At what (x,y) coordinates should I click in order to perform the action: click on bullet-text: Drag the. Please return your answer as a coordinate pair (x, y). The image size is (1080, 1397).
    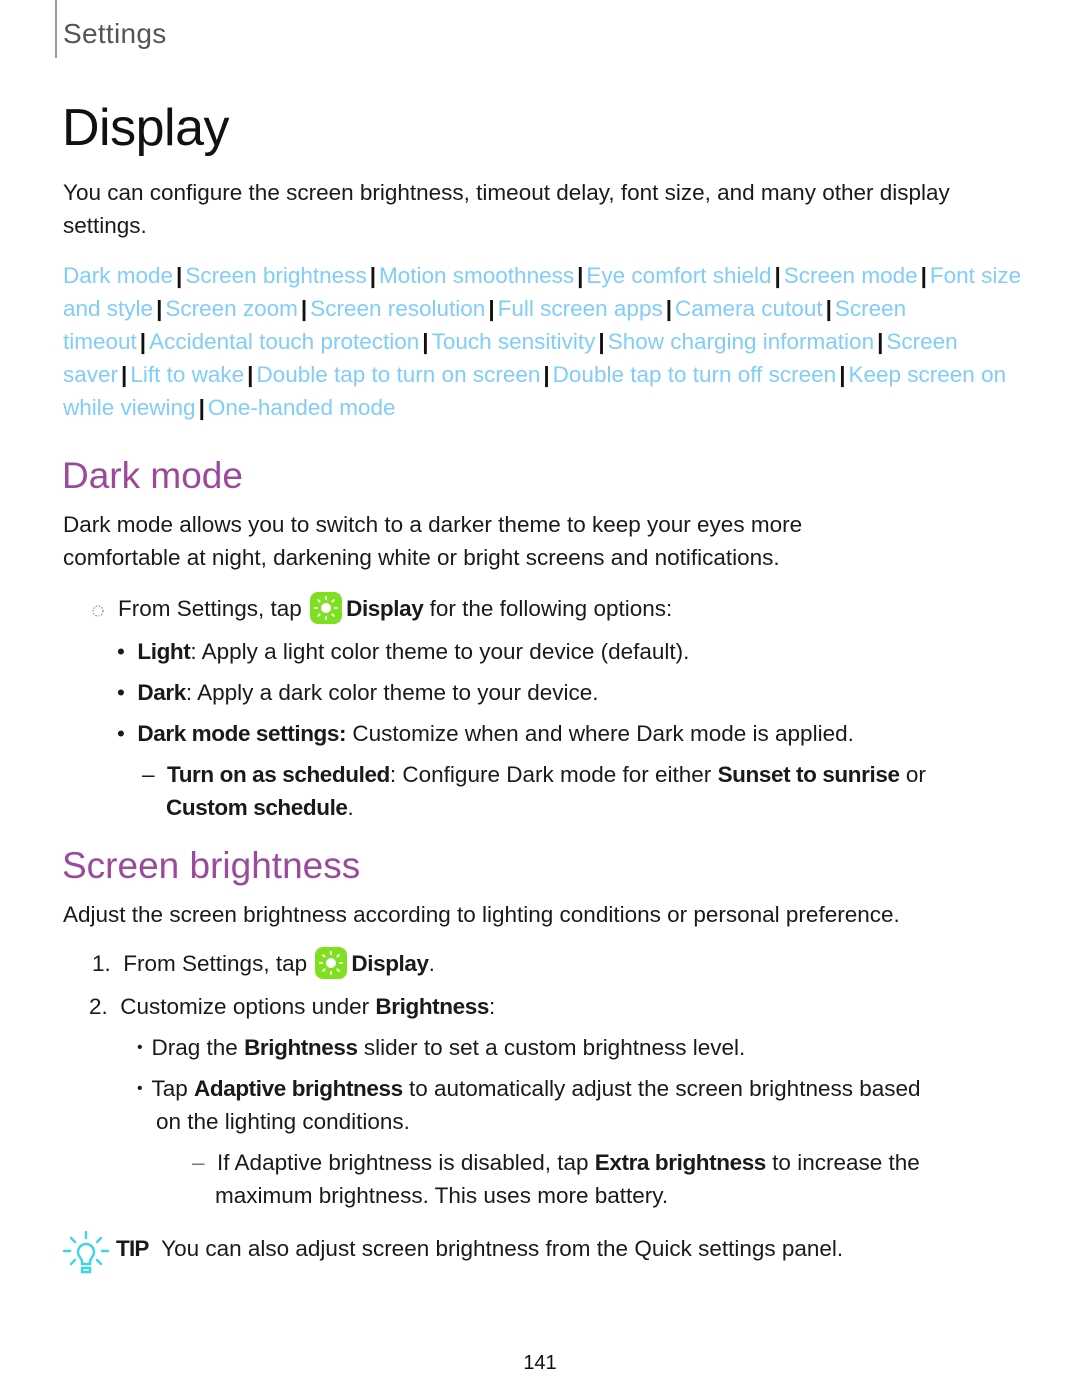
    Looking at the image, I should click on (198, 1047).